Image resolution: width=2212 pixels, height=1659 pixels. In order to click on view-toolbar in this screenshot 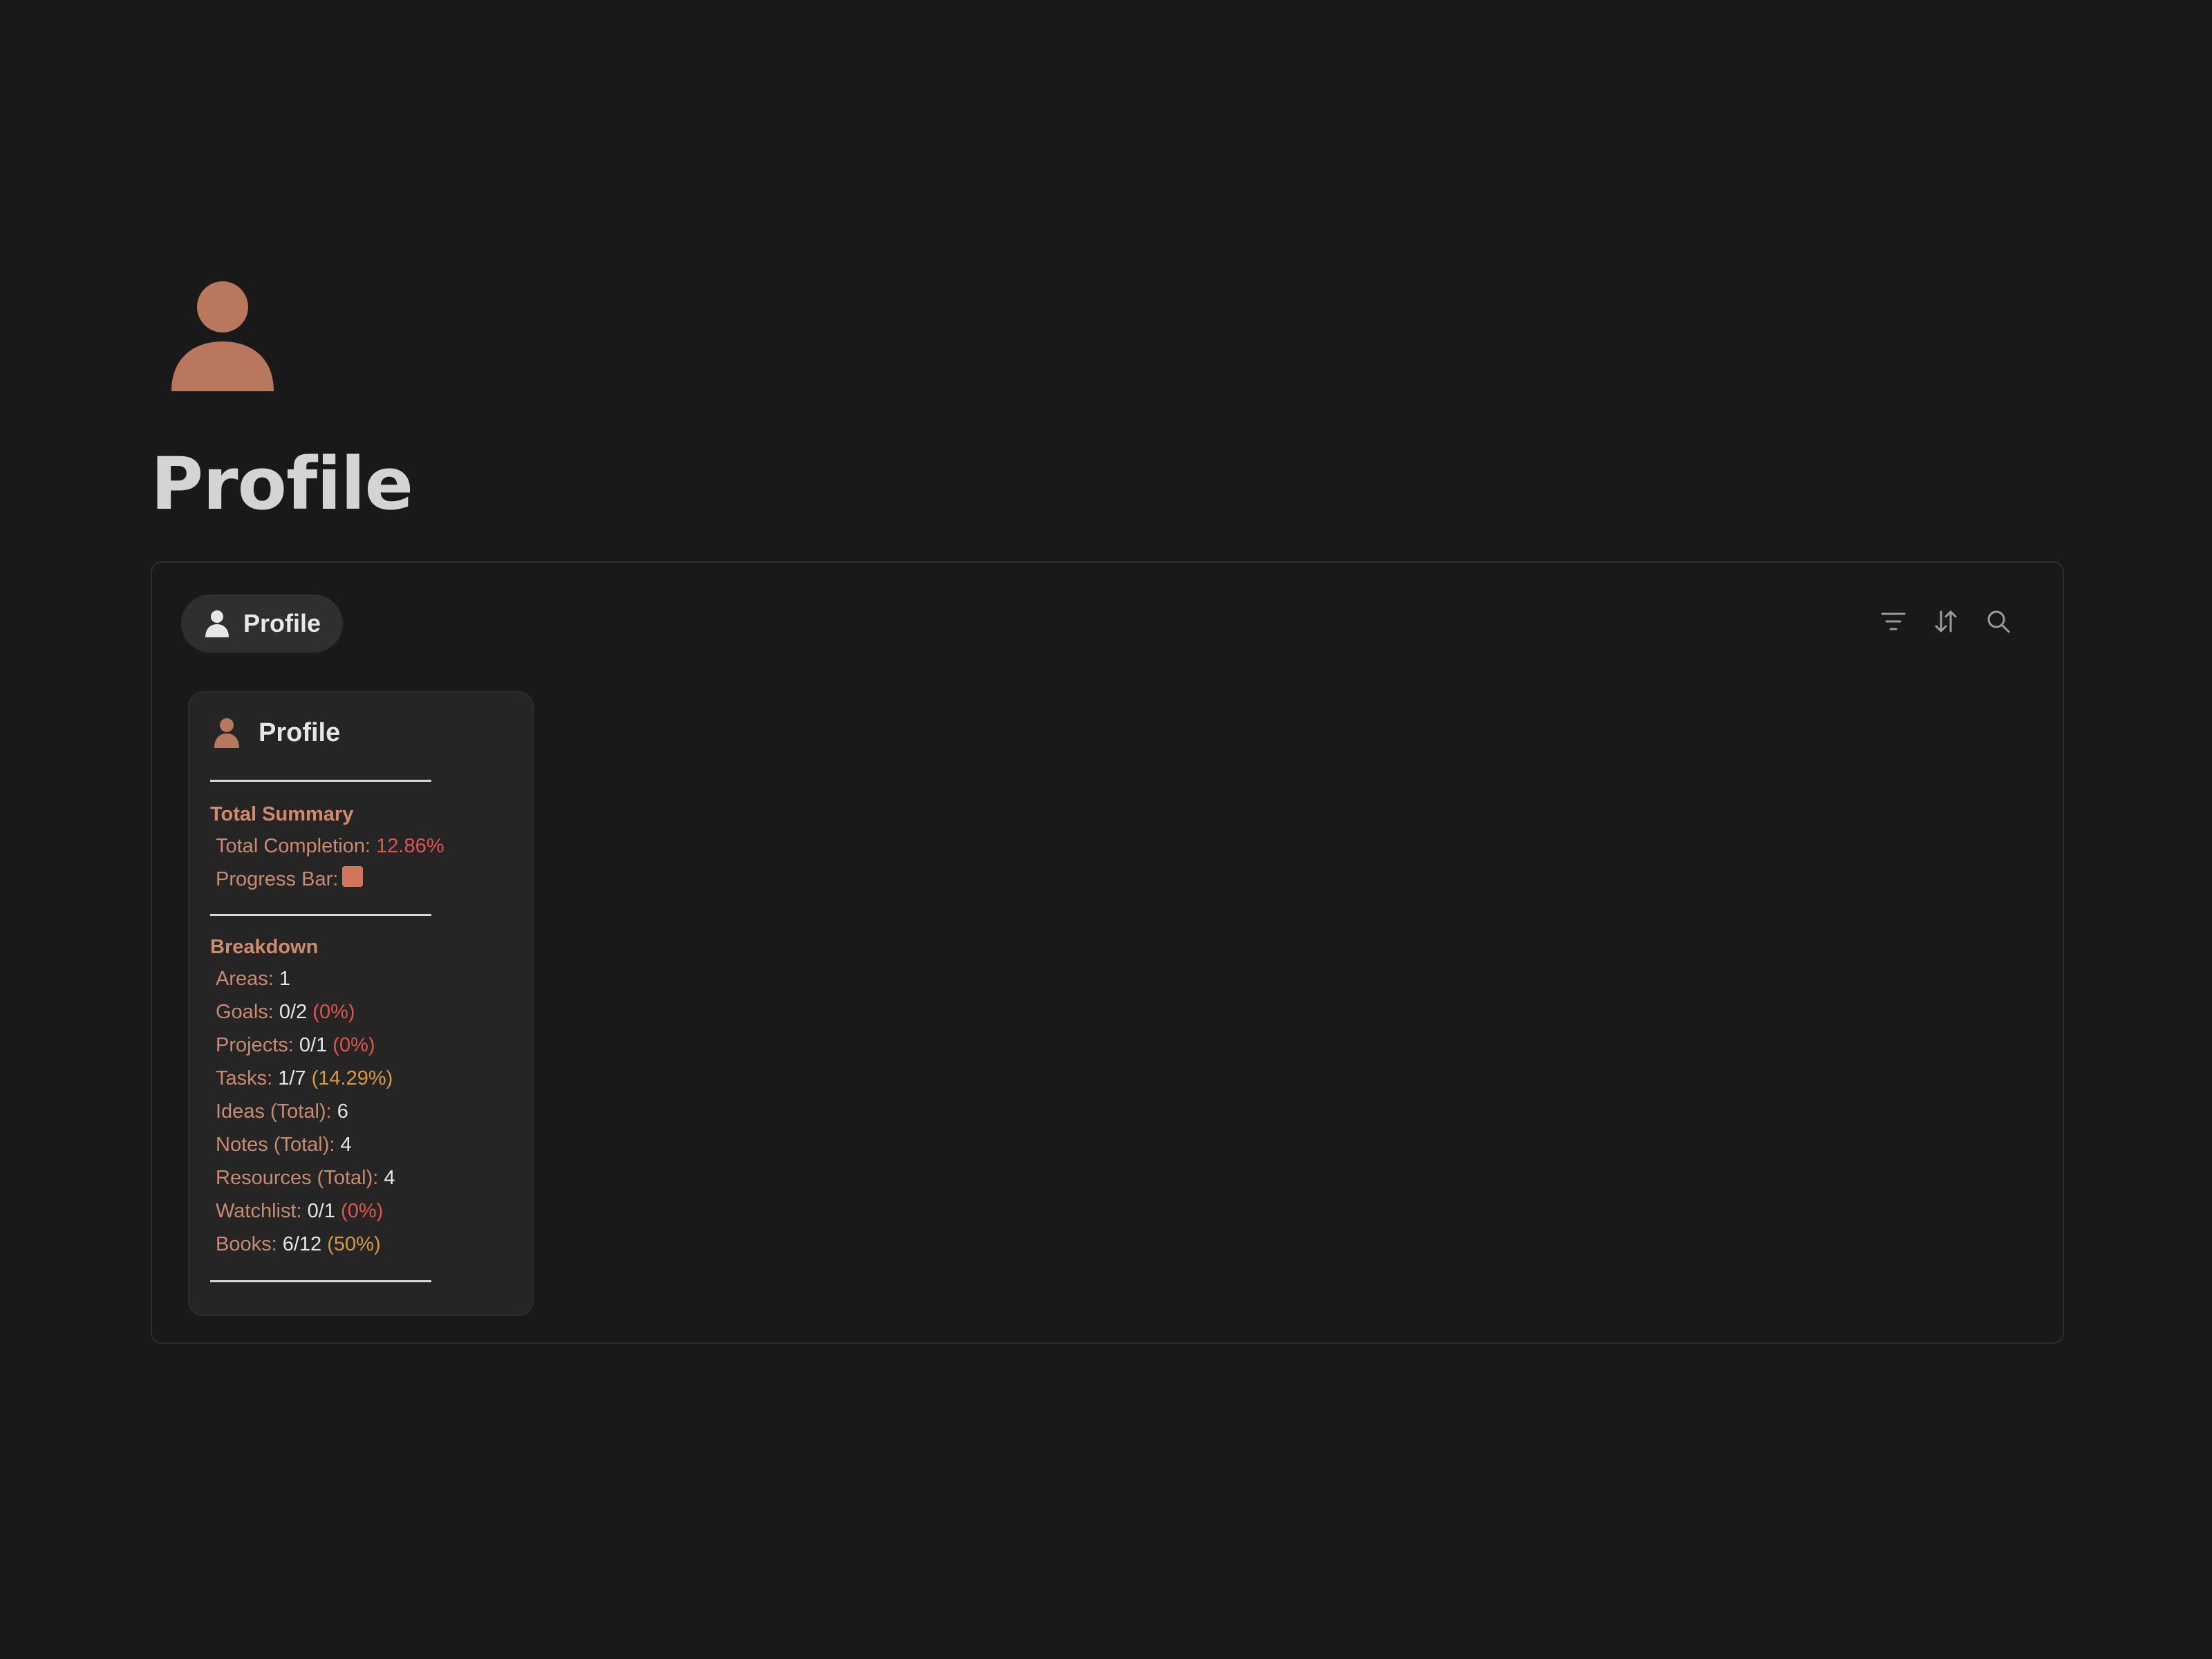, I will do `click(1946, 622)`.